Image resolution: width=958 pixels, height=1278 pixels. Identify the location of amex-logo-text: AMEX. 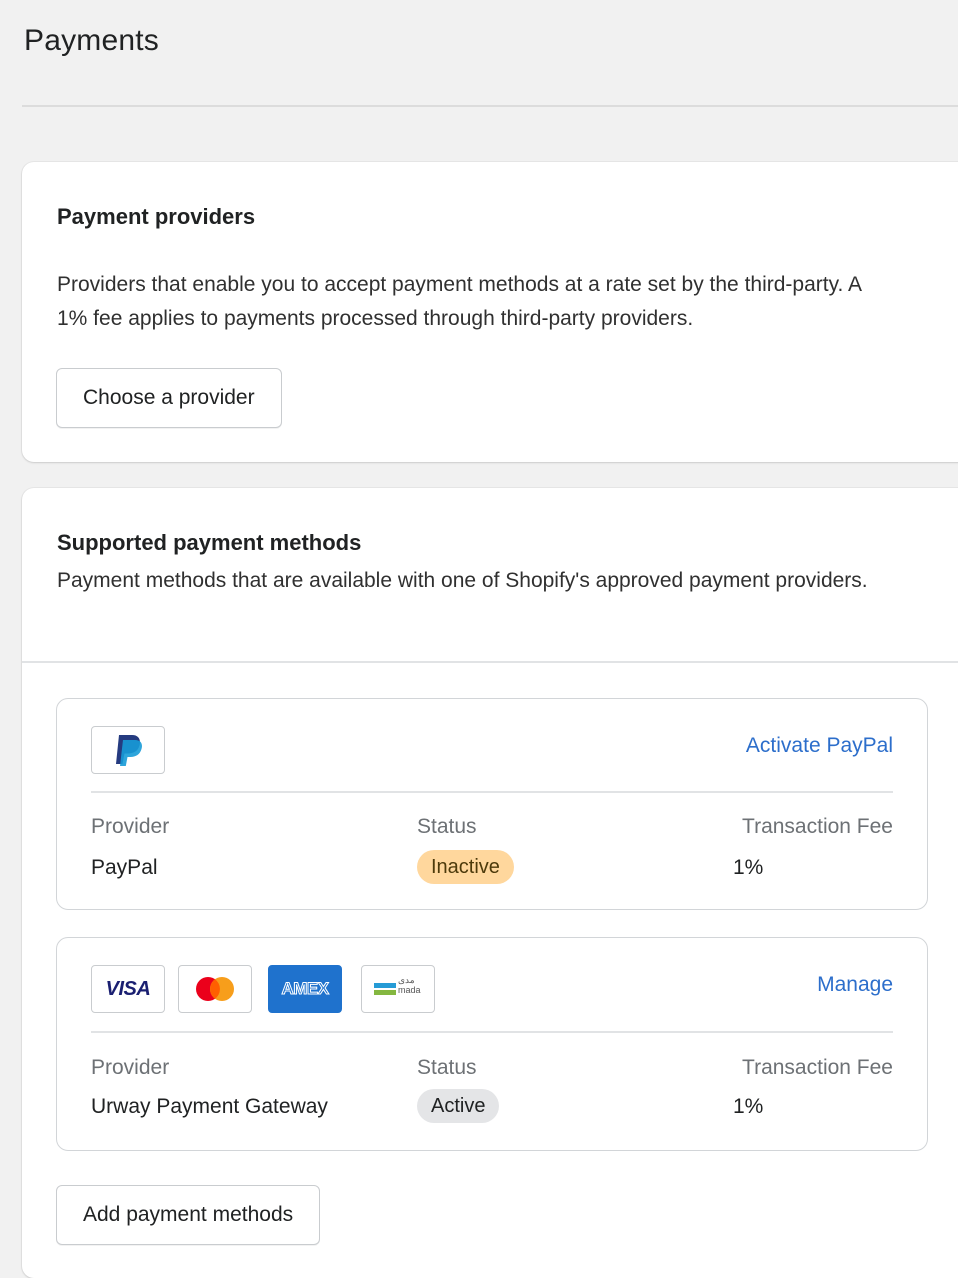
(305, 989).